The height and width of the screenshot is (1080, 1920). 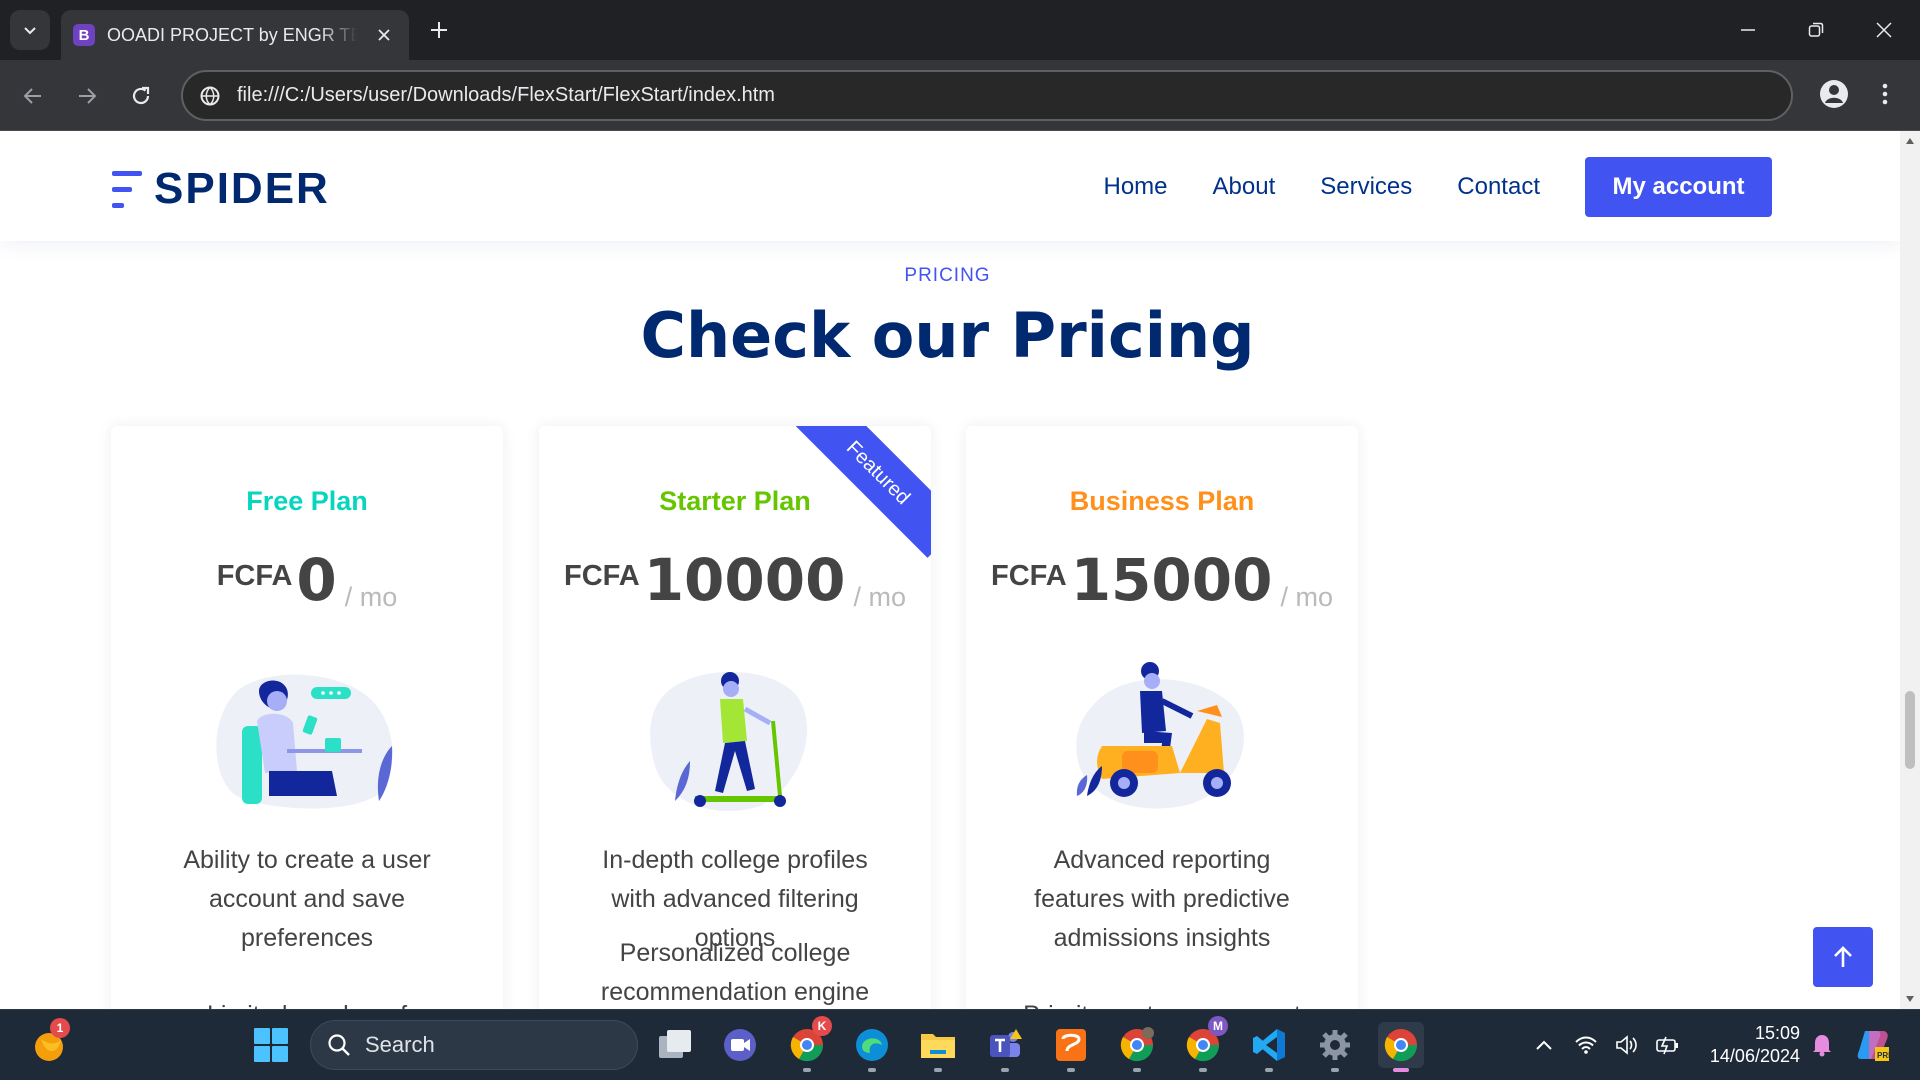 I want to click on close-window-button, so click(x=1884, y=30).